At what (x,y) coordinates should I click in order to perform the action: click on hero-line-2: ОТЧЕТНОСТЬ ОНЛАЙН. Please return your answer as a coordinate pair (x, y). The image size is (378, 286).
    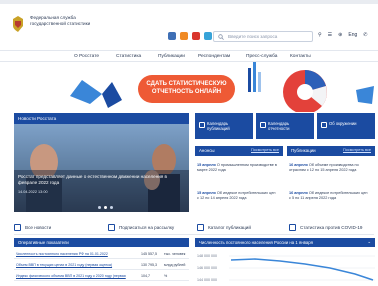
    Looking at the image, I should click on (186, 92).